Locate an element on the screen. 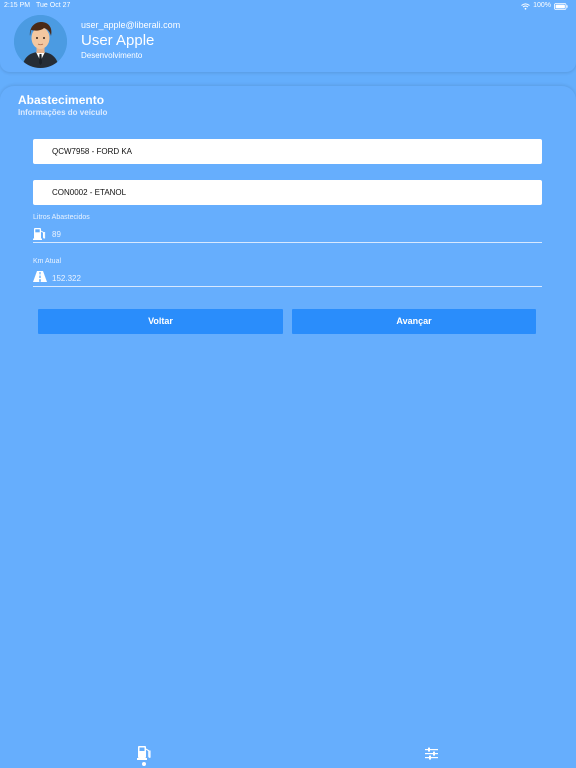 This screenshot has height=768, width=576. page-subtitle: Informações do veículo is located at coordinates (63, 112).